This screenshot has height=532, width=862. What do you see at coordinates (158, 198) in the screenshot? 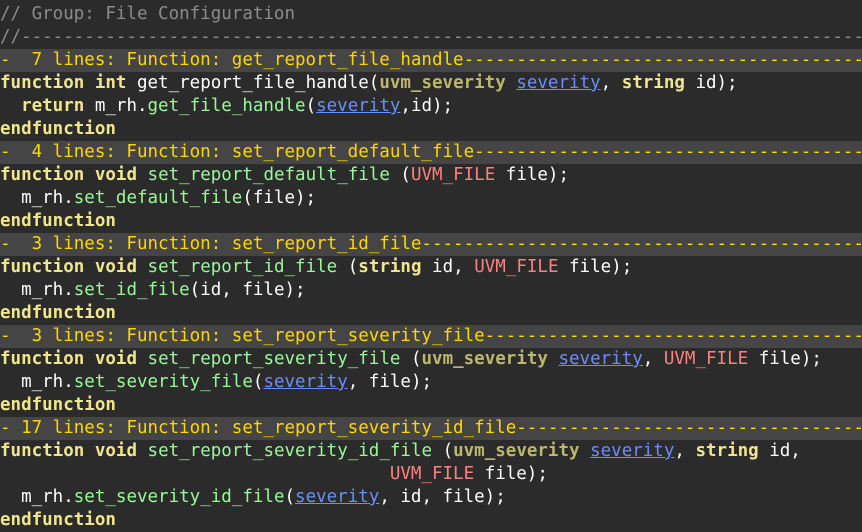
I see `token-fn: set_default_file` at bounding box center [158, 198].